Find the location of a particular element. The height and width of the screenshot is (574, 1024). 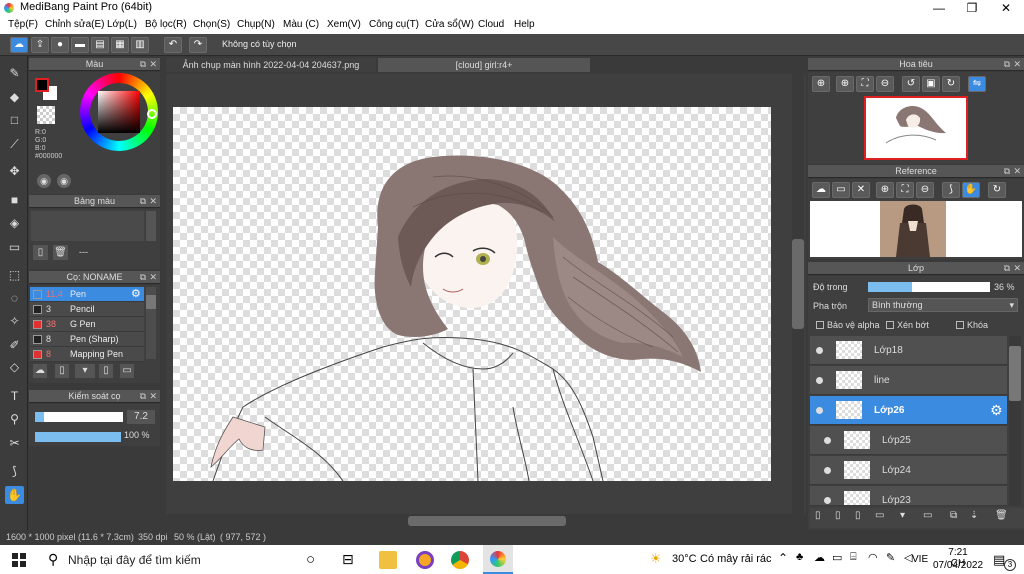

menu-help: Help is located at coordinates (524, 24).